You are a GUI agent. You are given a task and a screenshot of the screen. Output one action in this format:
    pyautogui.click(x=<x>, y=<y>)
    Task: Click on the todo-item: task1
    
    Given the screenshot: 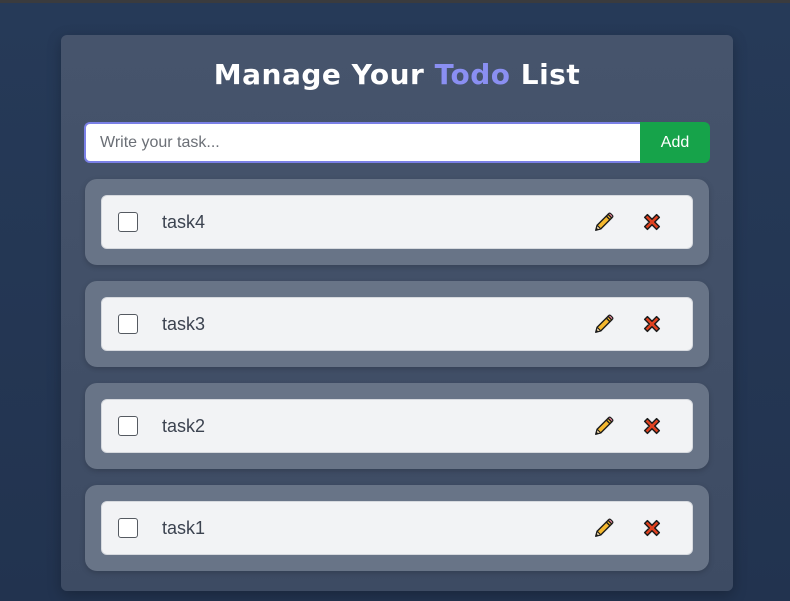 What is the action you would take?
    pyautogui.click(x=397, y=528)
    